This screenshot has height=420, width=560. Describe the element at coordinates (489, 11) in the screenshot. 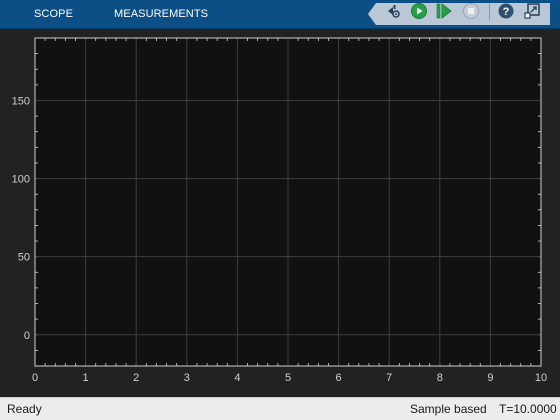

I see `toolbar-separator` at that location.